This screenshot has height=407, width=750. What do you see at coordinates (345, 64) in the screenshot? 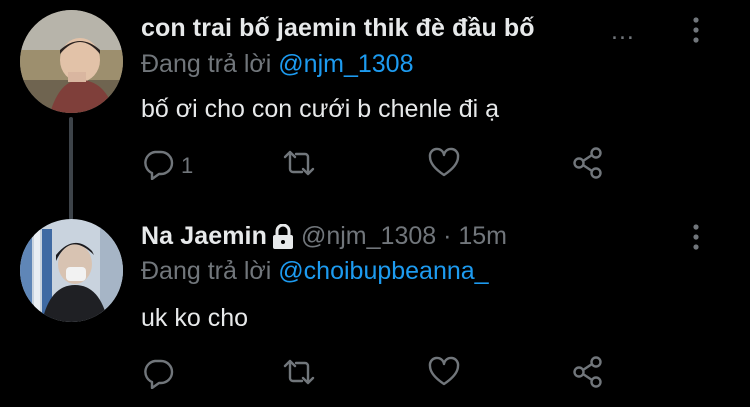
I see `reply-mention-link: @njm_1308` at bounding box center [345, 64].